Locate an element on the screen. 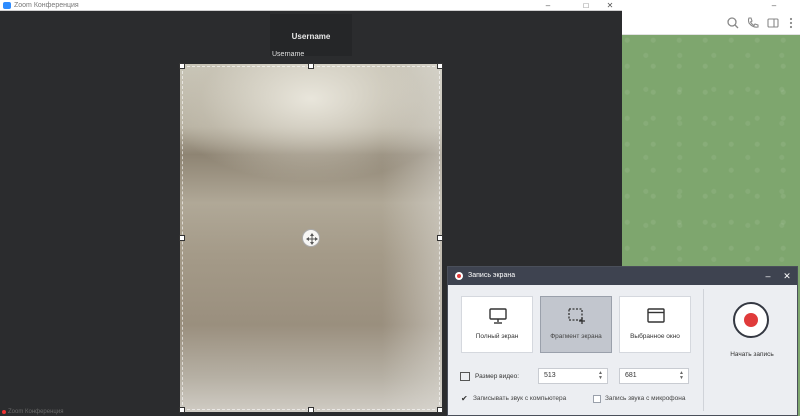  mic-audio-checkbox is located at coordinates (597, 399).